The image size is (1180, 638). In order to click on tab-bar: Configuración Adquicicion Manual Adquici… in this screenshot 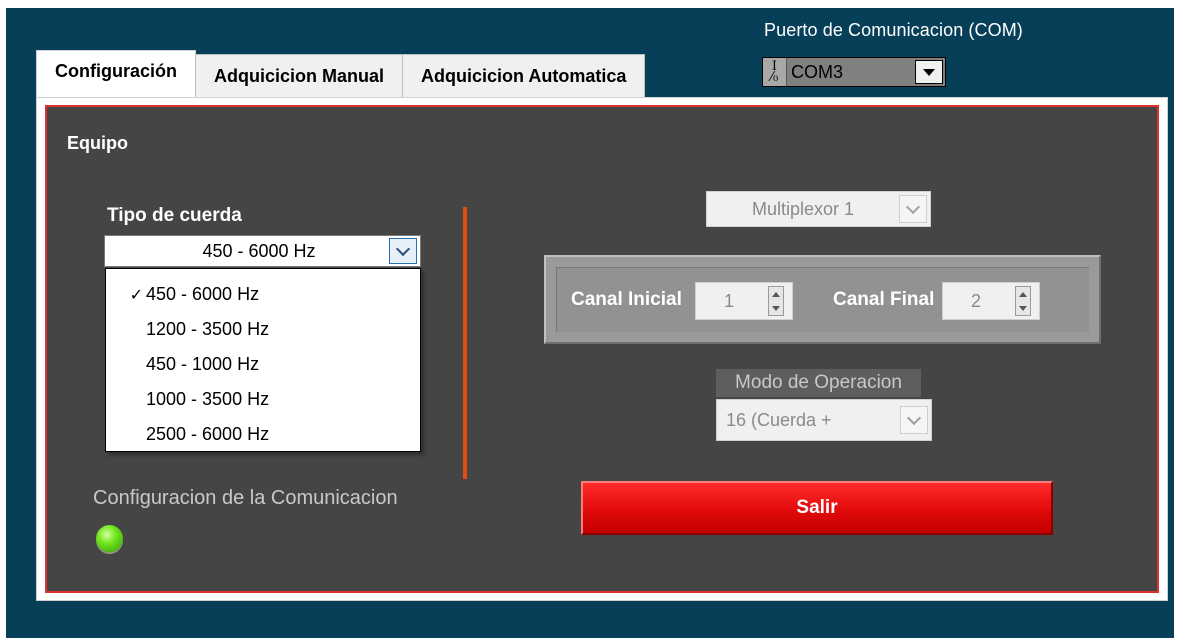, I will do `click(341, 74)`.